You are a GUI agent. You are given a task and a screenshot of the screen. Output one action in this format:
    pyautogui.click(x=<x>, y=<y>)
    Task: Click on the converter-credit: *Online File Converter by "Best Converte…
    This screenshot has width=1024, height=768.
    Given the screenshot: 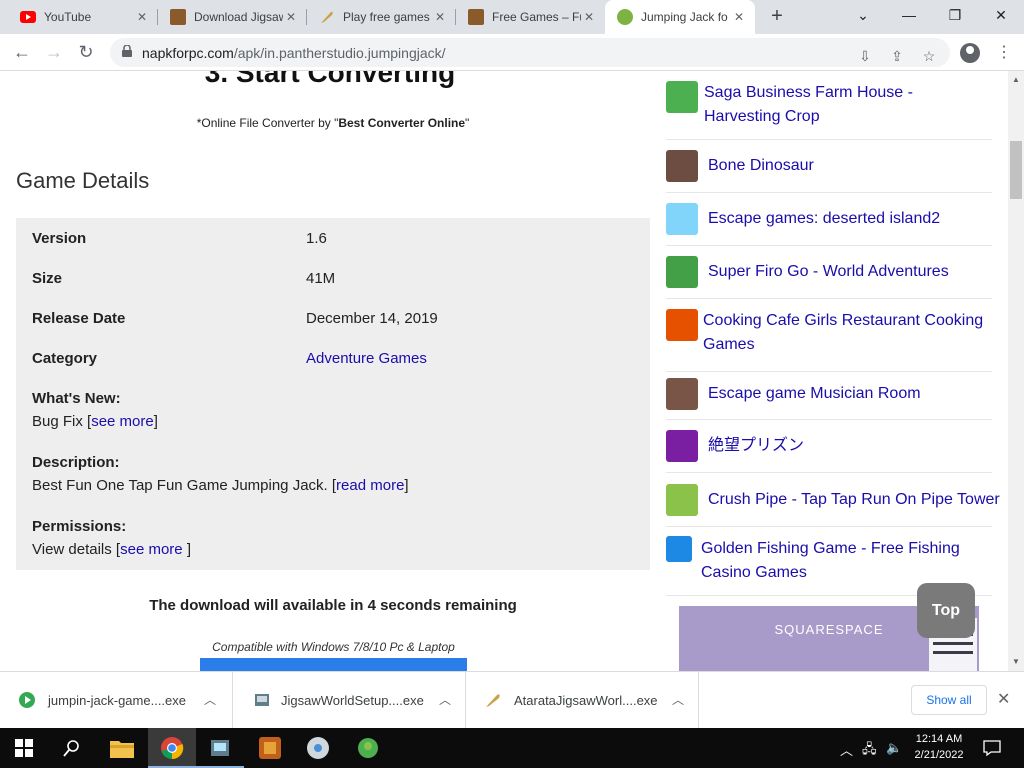 What is the action you would take?
    pyautogui.click(x=333, y=123)
    